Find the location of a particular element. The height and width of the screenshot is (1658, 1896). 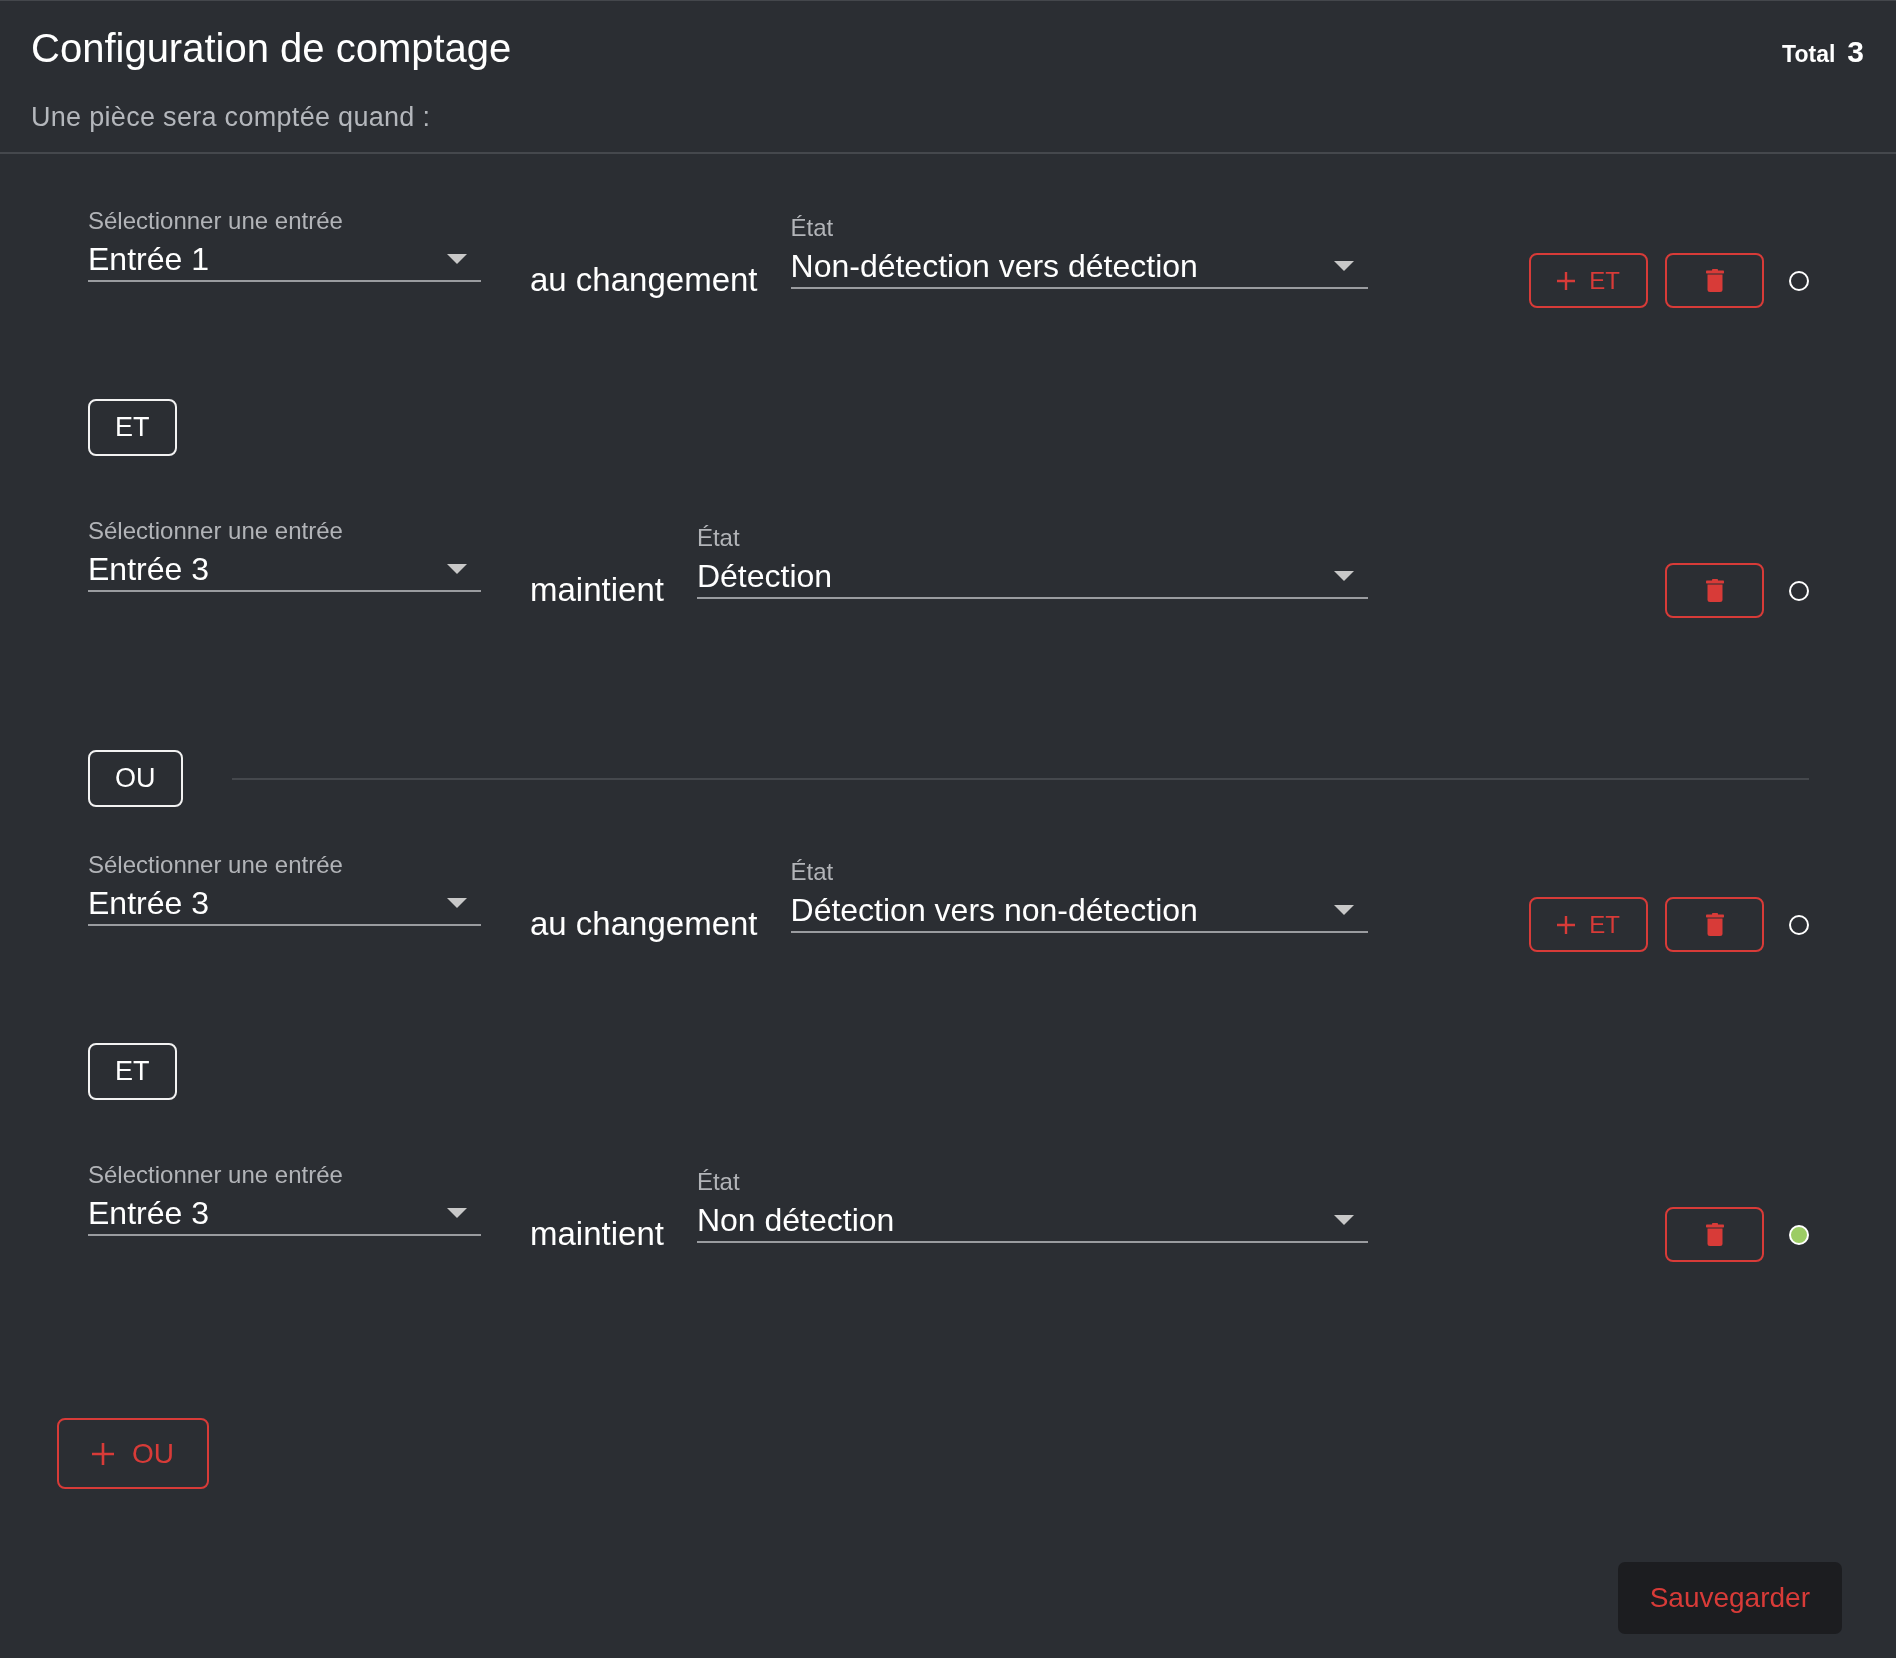

state-select: État Non-détection vers détection is located at coordinates (1079, 252).